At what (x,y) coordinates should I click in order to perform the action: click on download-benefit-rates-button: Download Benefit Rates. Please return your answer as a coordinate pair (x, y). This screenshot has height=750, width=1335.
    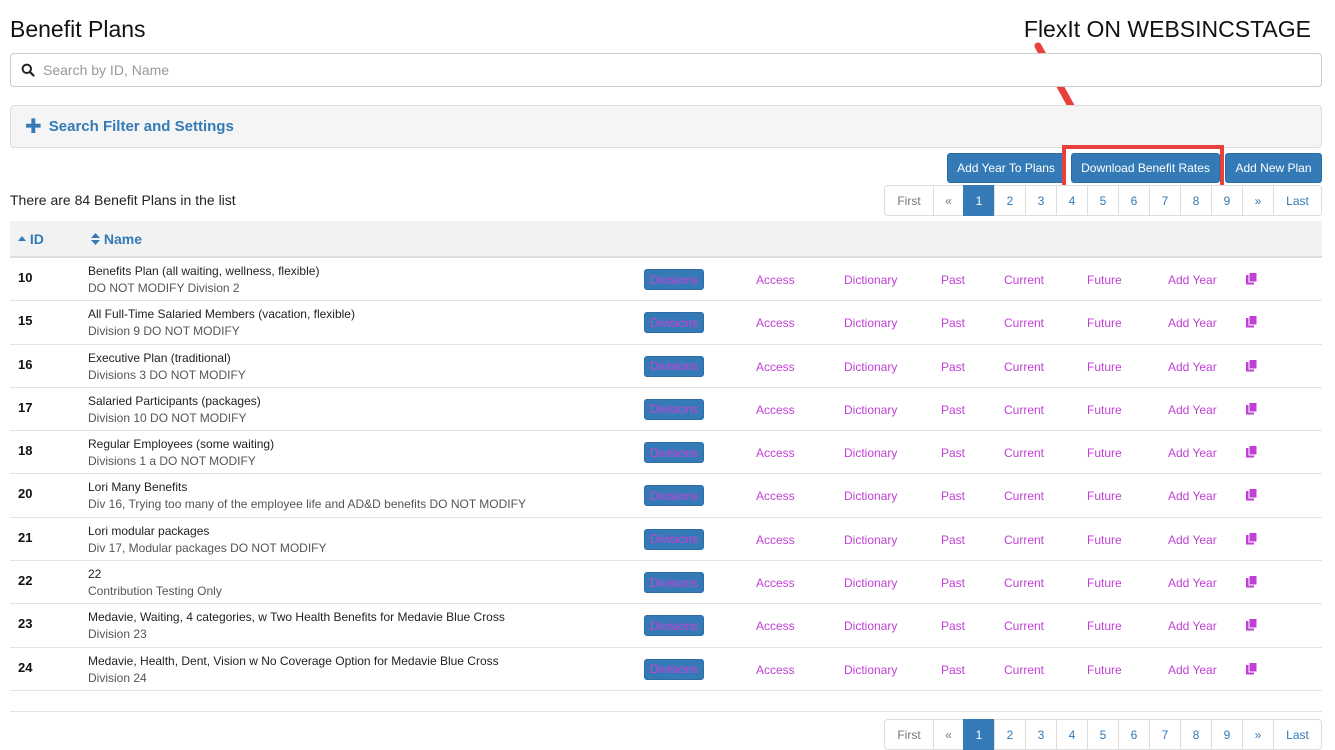
    Looking at the image, I should click on (1145, 168).